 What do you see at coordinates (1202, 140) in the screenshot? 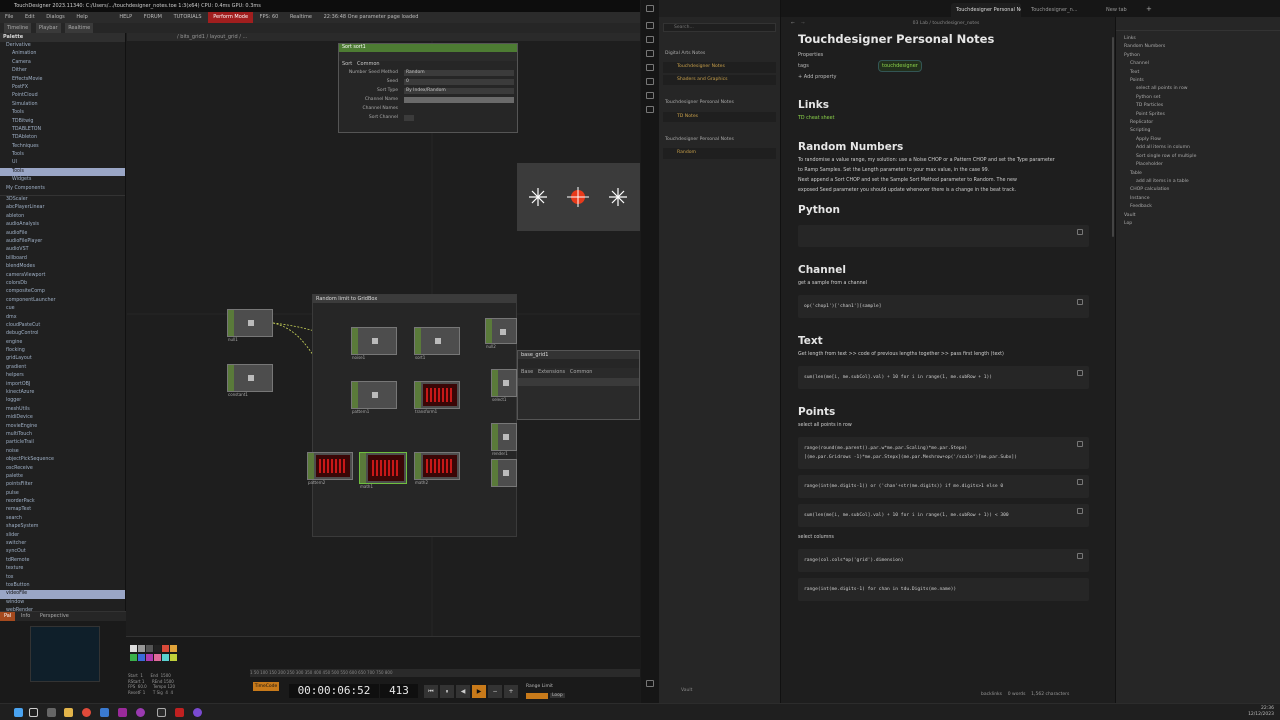
I see `outline-item: Apply Flow` at bounding box center [1202, 140].